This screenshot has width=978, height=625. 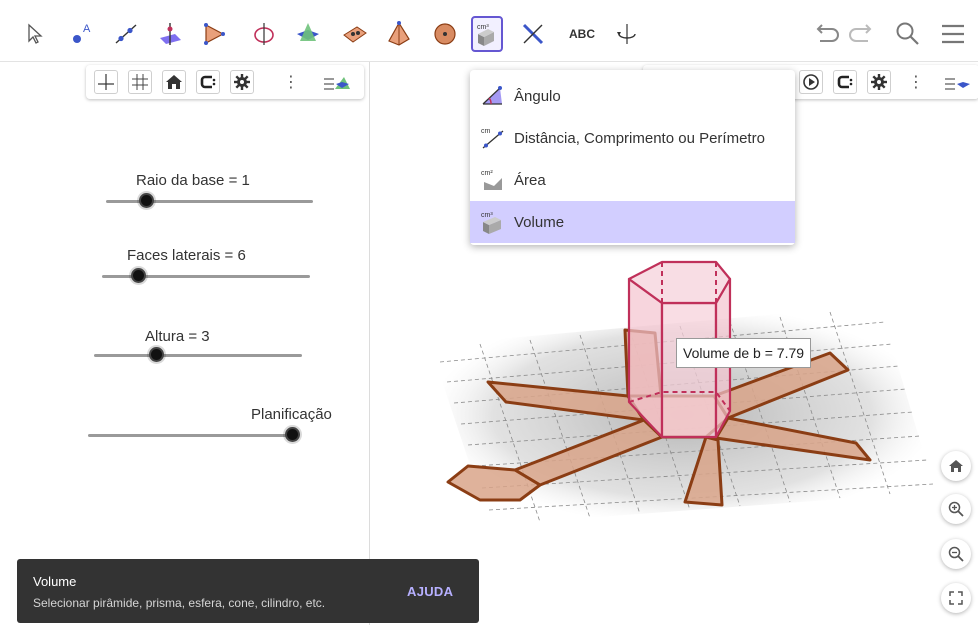 What do you see at coordinates (292, 434) in the screenshot?
I see `slider-knob-planificacao` at bounding box center [292, 434].